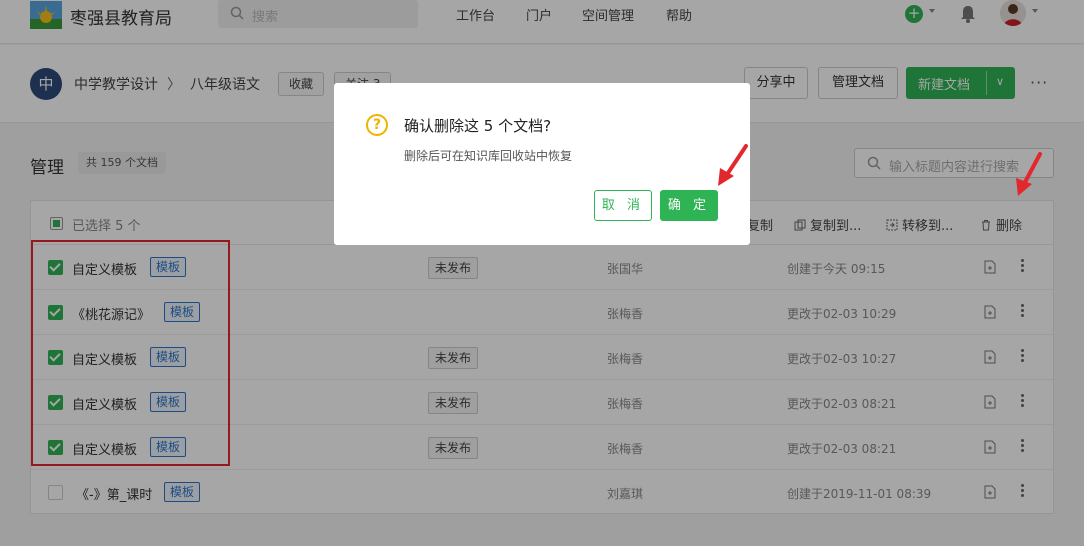  Describe the element at coordinates (542, 164) in the screenshot. I see `confirm-delete-dialog: ? 确认删除这 5 个文档? 删除后可在知识库回收站中恢复 取 消 确 定` at that location.